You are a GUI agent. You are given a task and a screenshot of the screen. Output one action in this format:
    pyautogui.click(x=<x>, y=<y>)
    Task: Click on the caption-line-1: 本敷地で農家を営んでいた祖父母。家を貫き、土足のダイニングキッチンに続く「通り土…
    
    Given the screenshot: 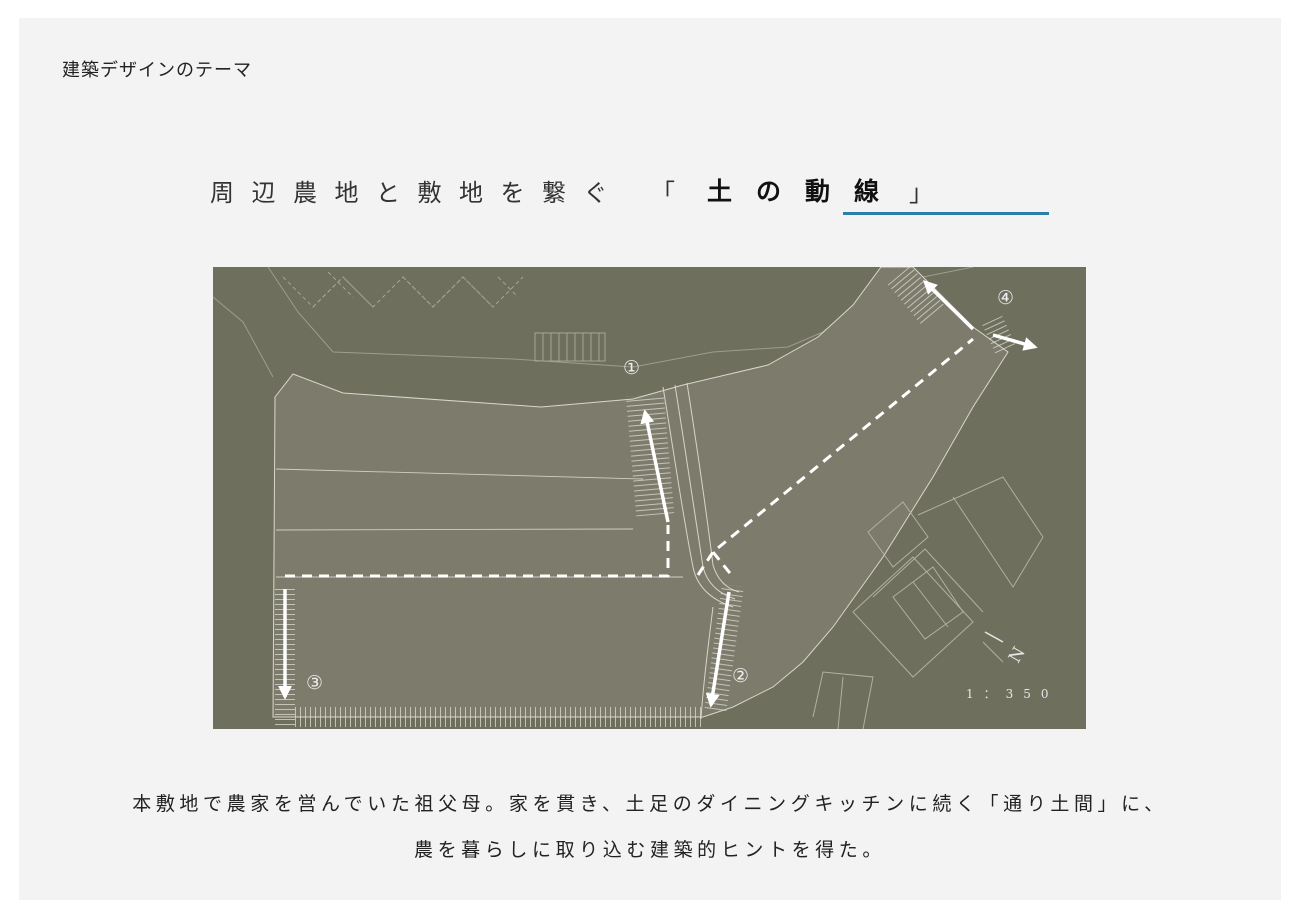 What is the action you would take?
    pyautogui.click(x=650, y=804)
    